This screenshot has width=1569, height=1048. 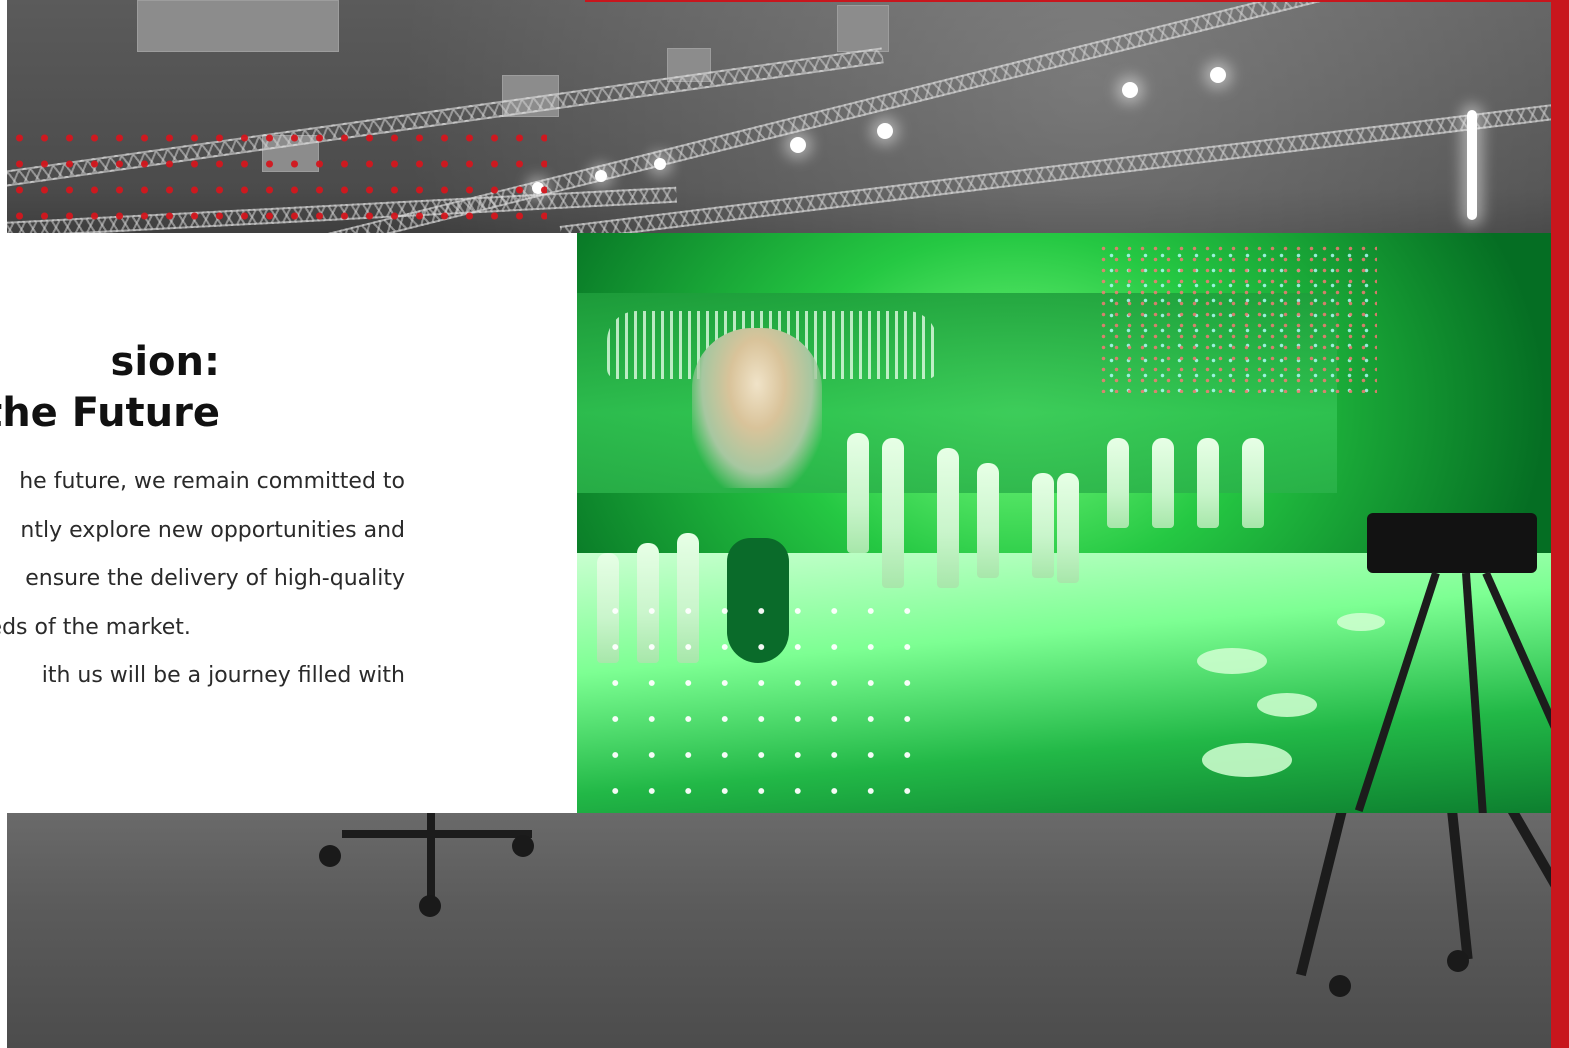 What do you see at coordinates (215, 578) in the screenshot?
I see `vision-body-line: ensure the delivery of high-quality` at bounding box center [215, 578].